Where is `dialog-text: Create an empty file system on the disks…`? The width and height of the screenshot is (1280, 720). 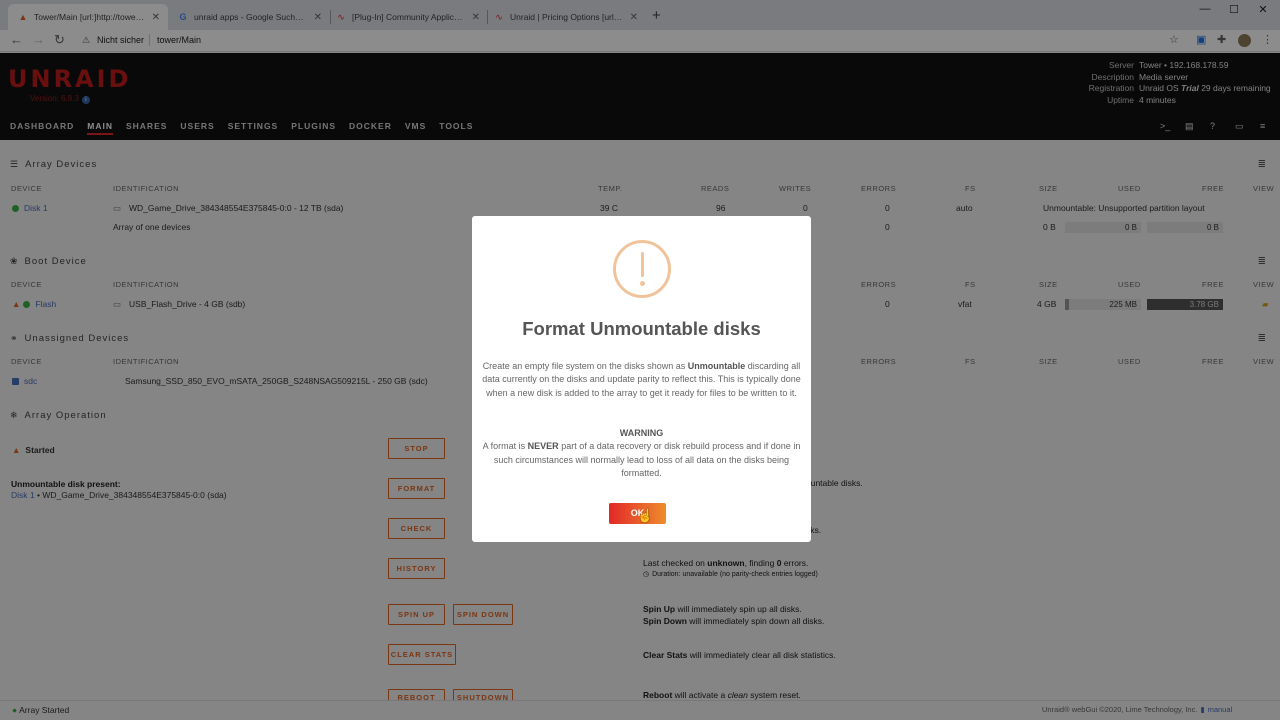 dialog-text: Create an empty file system on the disks… is located at coordinates (641, 379).